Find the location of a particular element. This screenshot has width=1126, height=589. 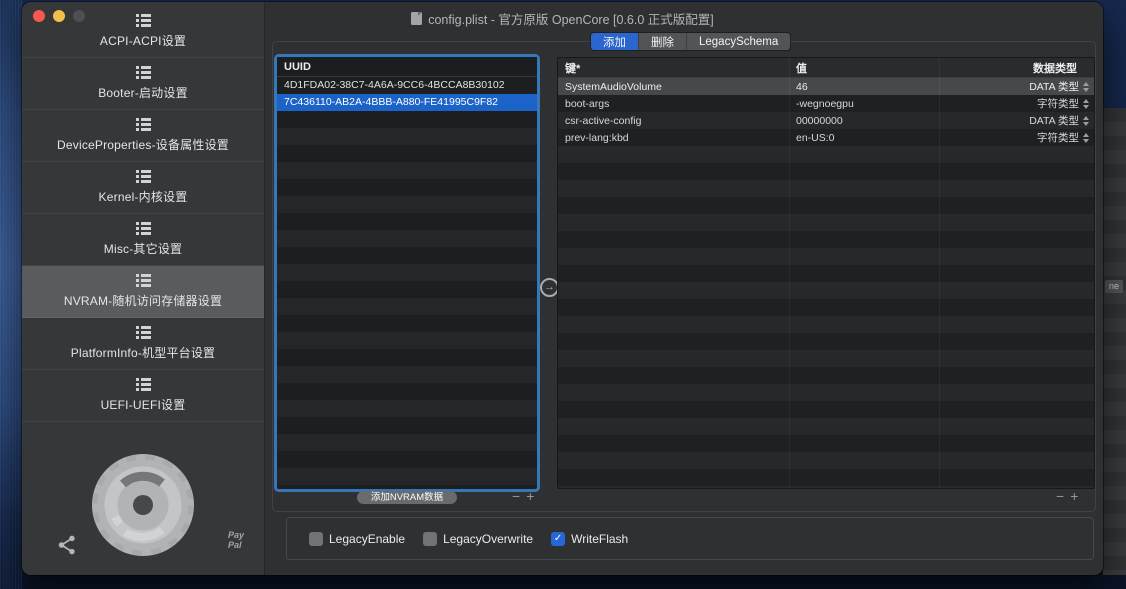

checkbox-writeflash: ✓ WriteFlash is located at coordinates (590, 538).